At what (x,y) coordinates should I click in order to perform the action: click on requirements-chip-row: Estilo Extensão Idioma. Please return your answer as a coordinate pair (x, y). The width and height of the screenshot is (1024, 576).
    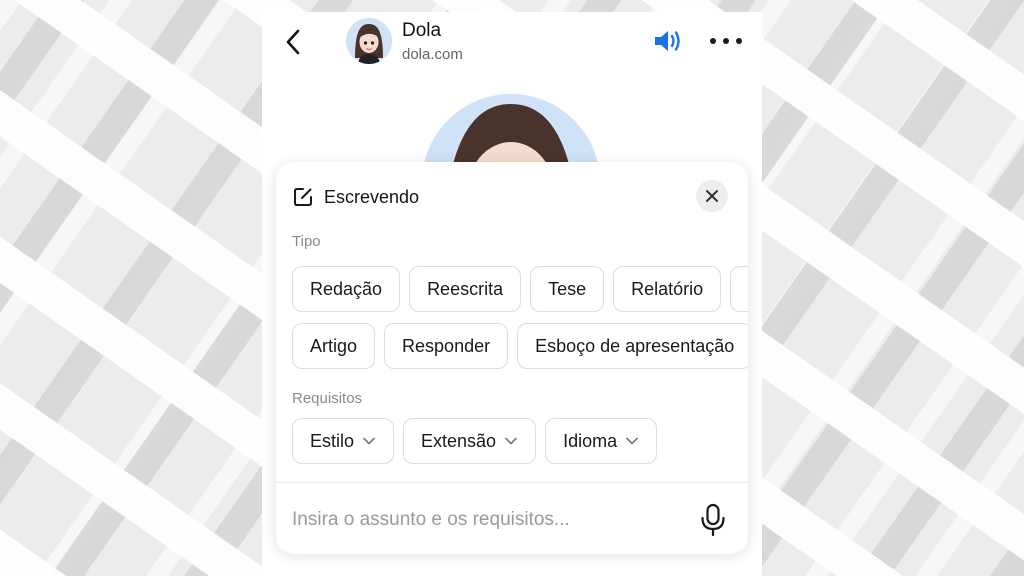
    Looking at the image, I should click on (475, 441).